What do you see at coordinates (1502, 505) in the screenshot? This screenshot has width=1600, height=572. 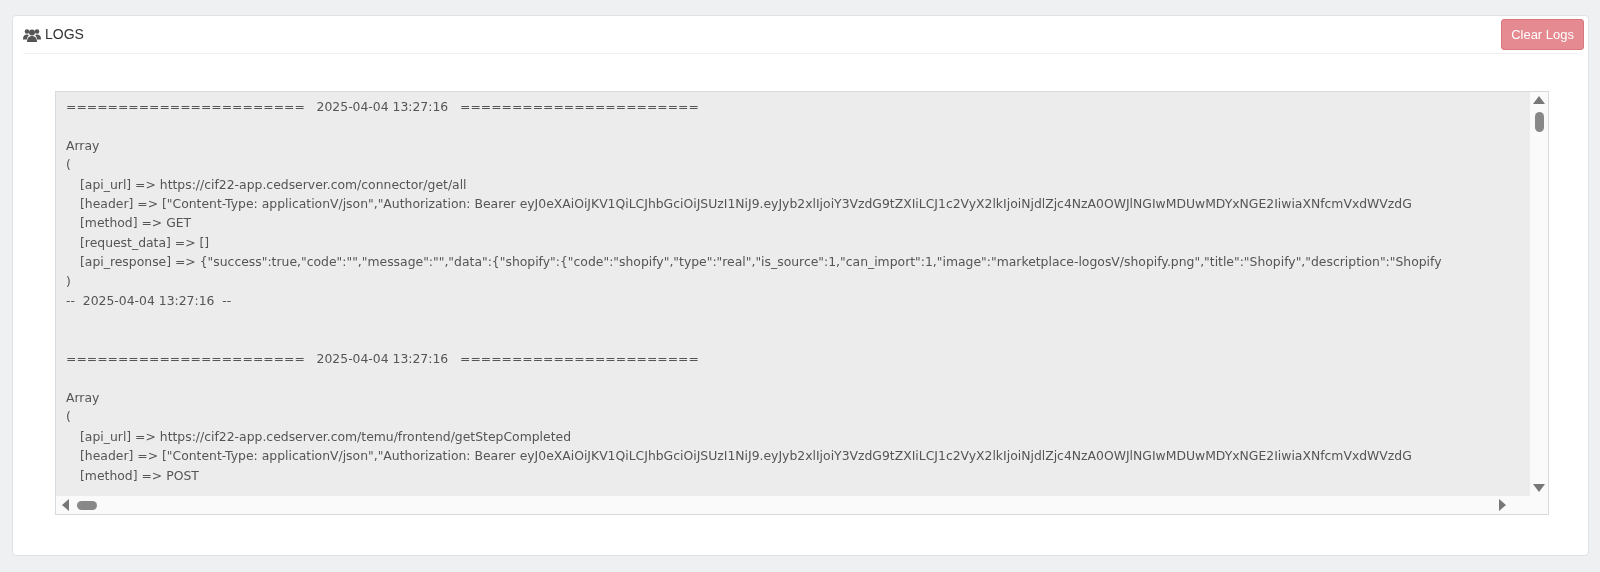 I see `scroll-right-icon` at bounding box center [1502, 505].